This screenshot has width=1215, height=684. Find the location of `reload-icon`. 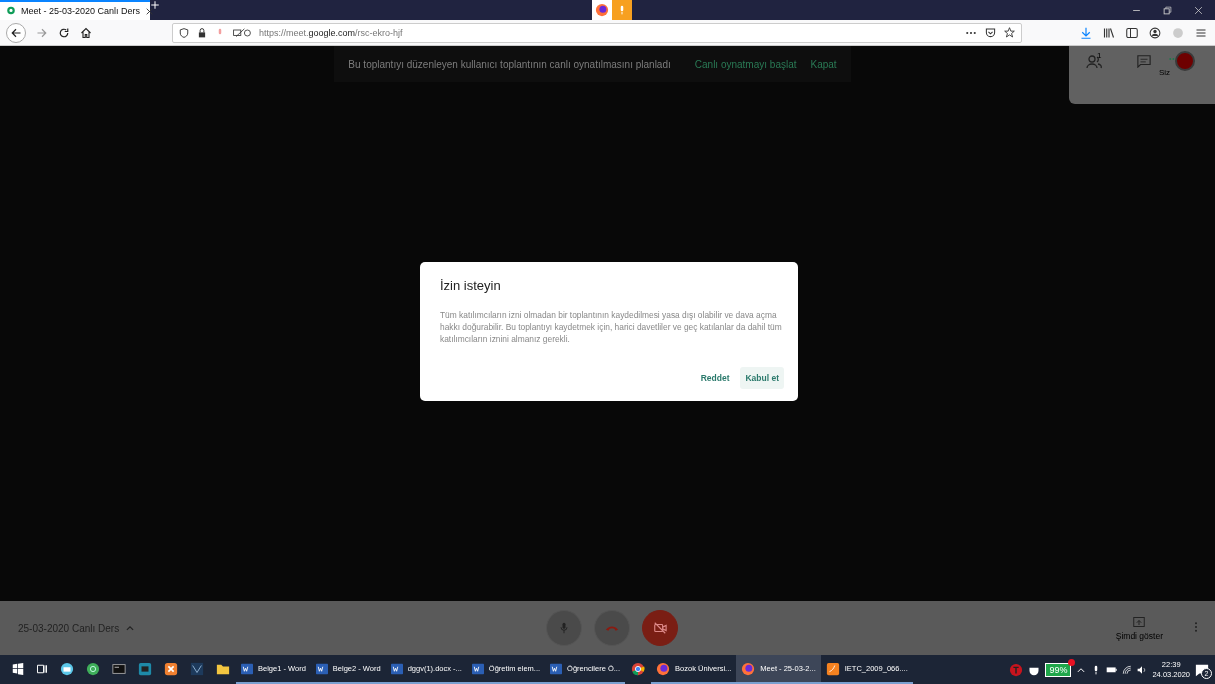

reload-icon is located at coordinates (64, 32).